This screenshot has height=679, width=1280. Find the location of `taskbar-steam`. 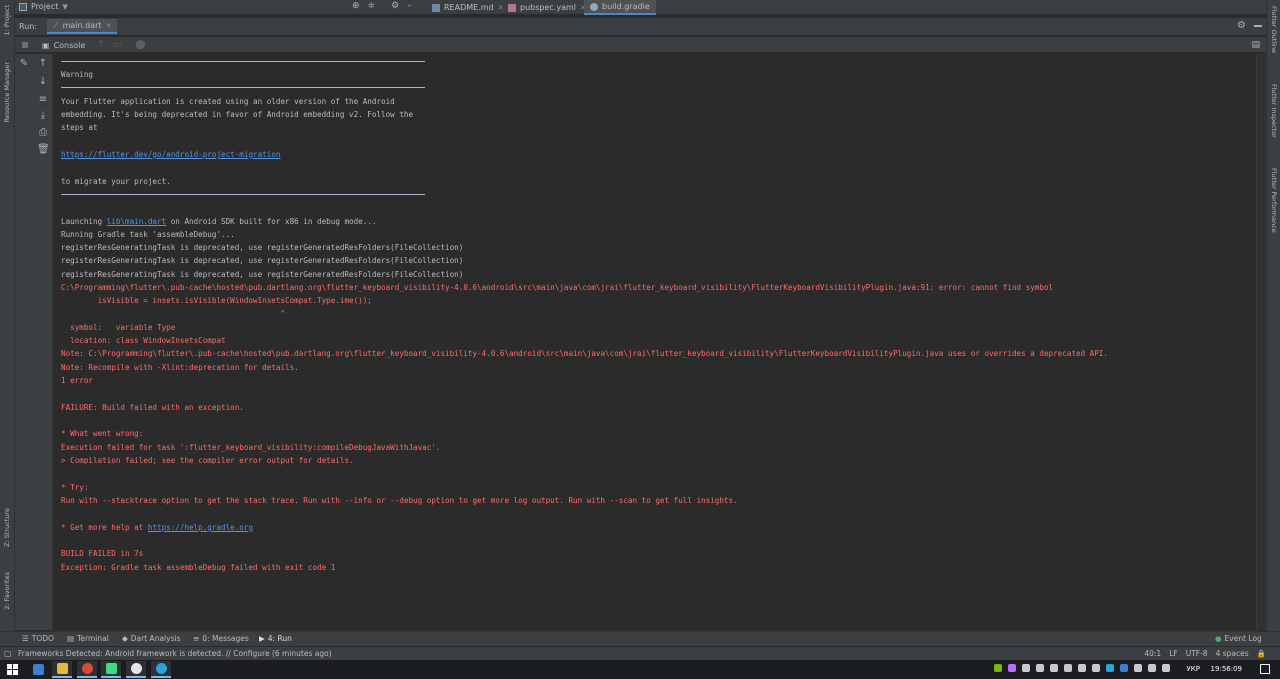

taskbar-steam is located at coordinates (136, 669).